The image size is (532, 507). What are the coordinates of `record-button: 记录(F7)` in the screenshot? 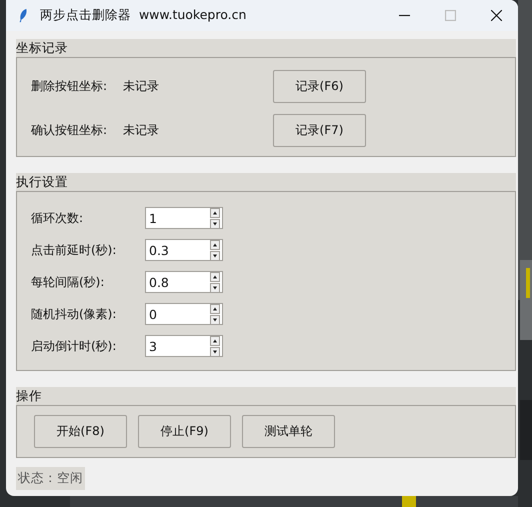 It's located at (319, 130).